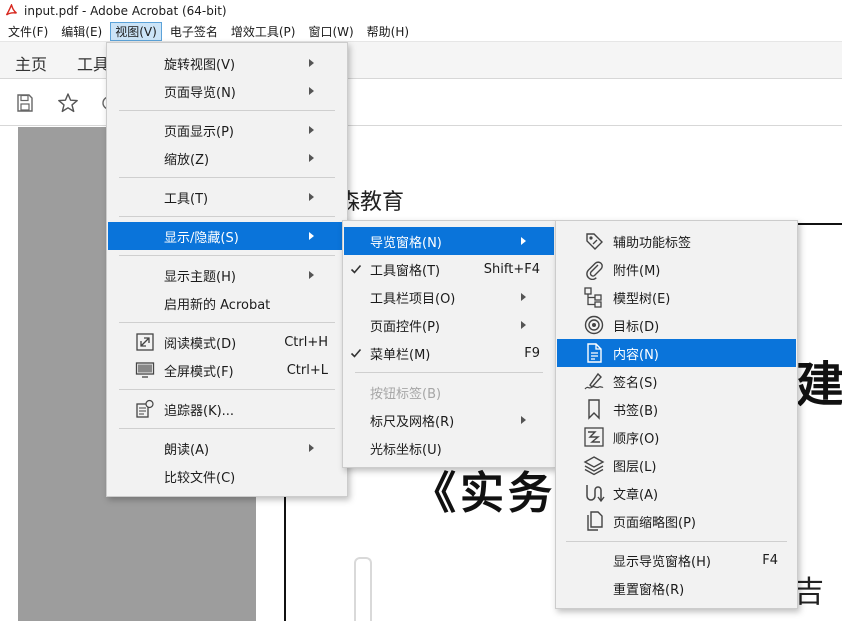  Describe the element at coordinates (676, 409) in the screenshot. I see `menu-item-bookmarks: 书签(B)` at that location.